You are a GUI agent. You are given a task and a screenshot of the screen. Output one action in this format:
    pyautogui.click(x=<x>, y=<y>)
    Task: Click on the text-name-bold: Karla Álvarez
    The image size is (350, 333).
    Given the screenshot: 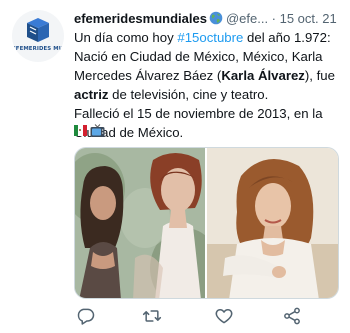 What is the action you would take?
    pyautogui.click(x=263, y=75)
    